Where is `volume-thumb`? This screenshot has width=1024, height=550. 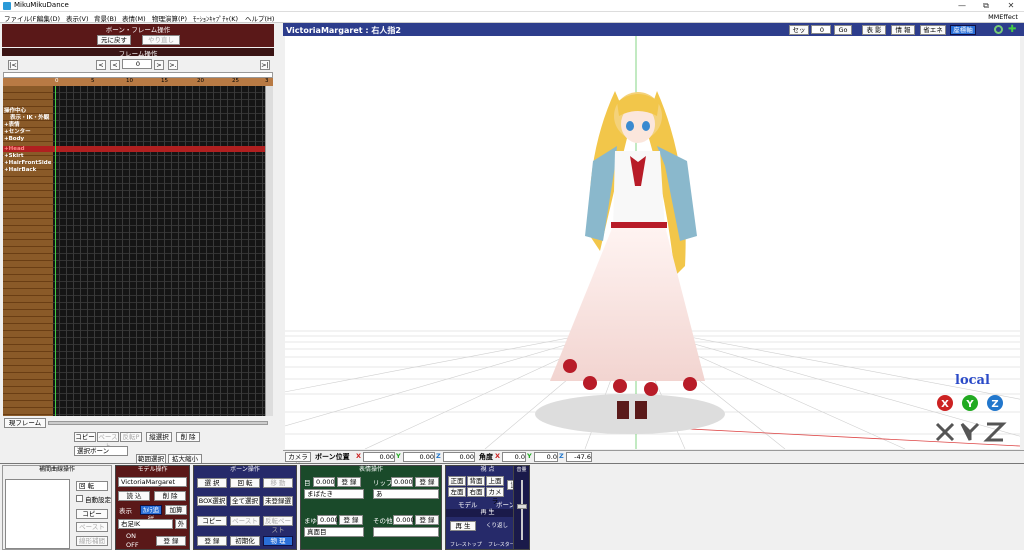
volume-thumb is located at coordinates (522, 506).